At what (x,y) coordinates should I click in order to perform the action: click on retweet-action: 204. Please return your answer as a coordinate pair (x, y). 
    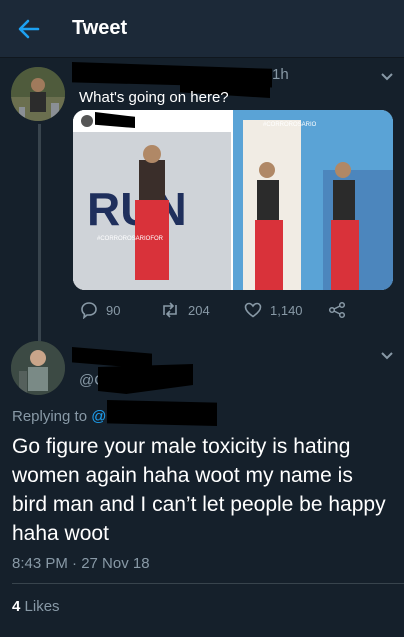
    Looking at the image, I should click on (185, 310).